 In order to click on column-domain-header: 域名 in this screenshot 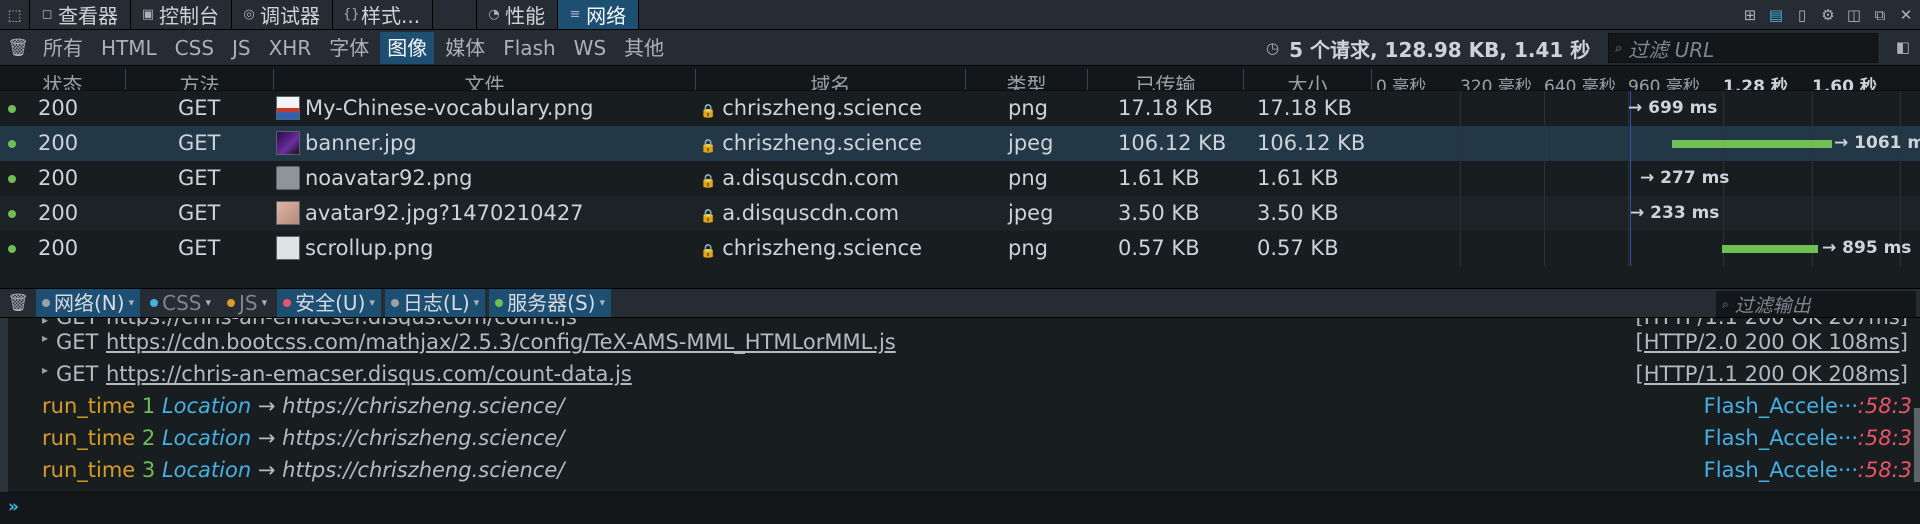, I will do `click(831, 79)`.